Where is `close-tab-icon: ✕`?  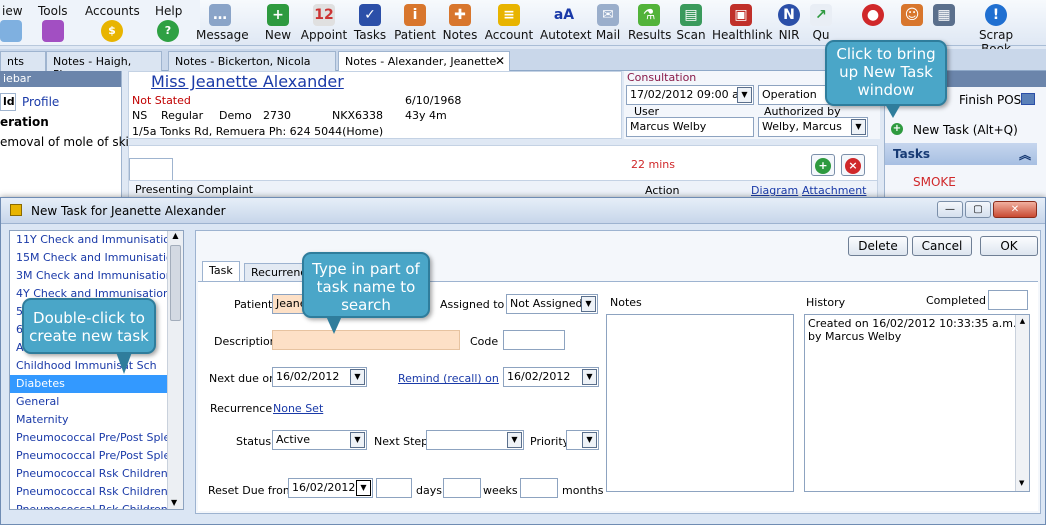 close-tab-icon: ✕ is located at coordinates (500, 61).